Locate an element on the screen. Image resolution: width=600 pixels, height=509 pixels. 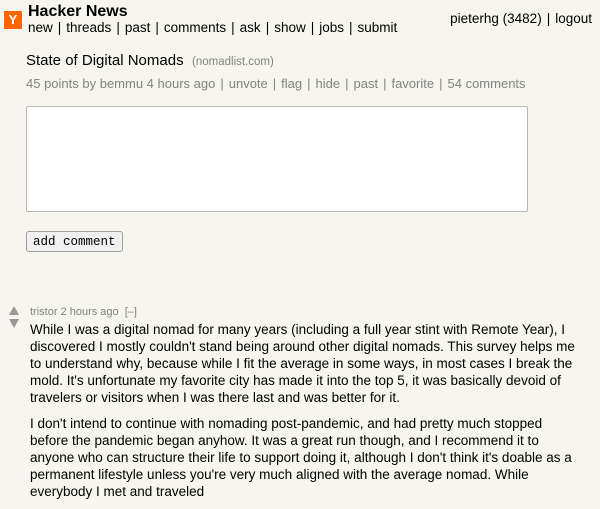
flag-link: flag is located at coordinates (291, 83).